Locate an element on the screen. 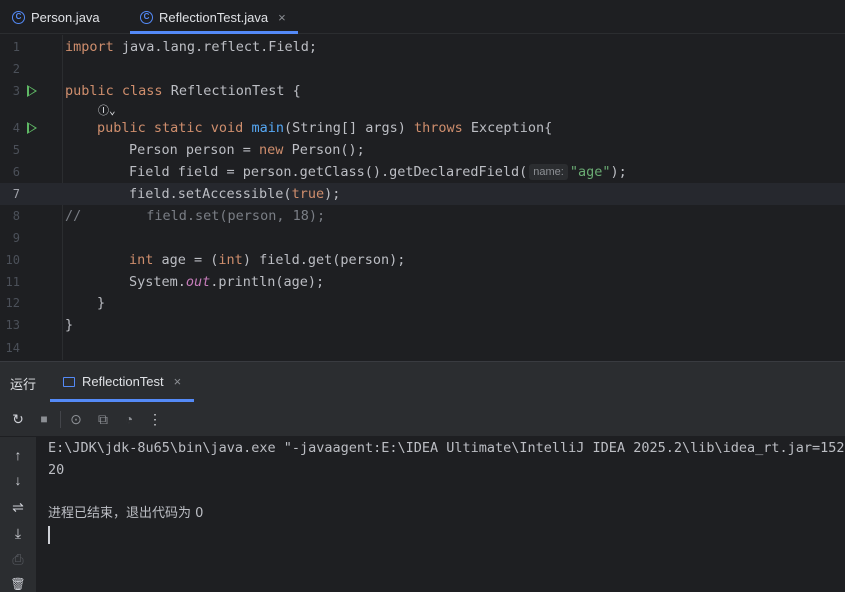 The height and width of the screenshot is (592, 845). text-caret is located at coordinates (49, 535).